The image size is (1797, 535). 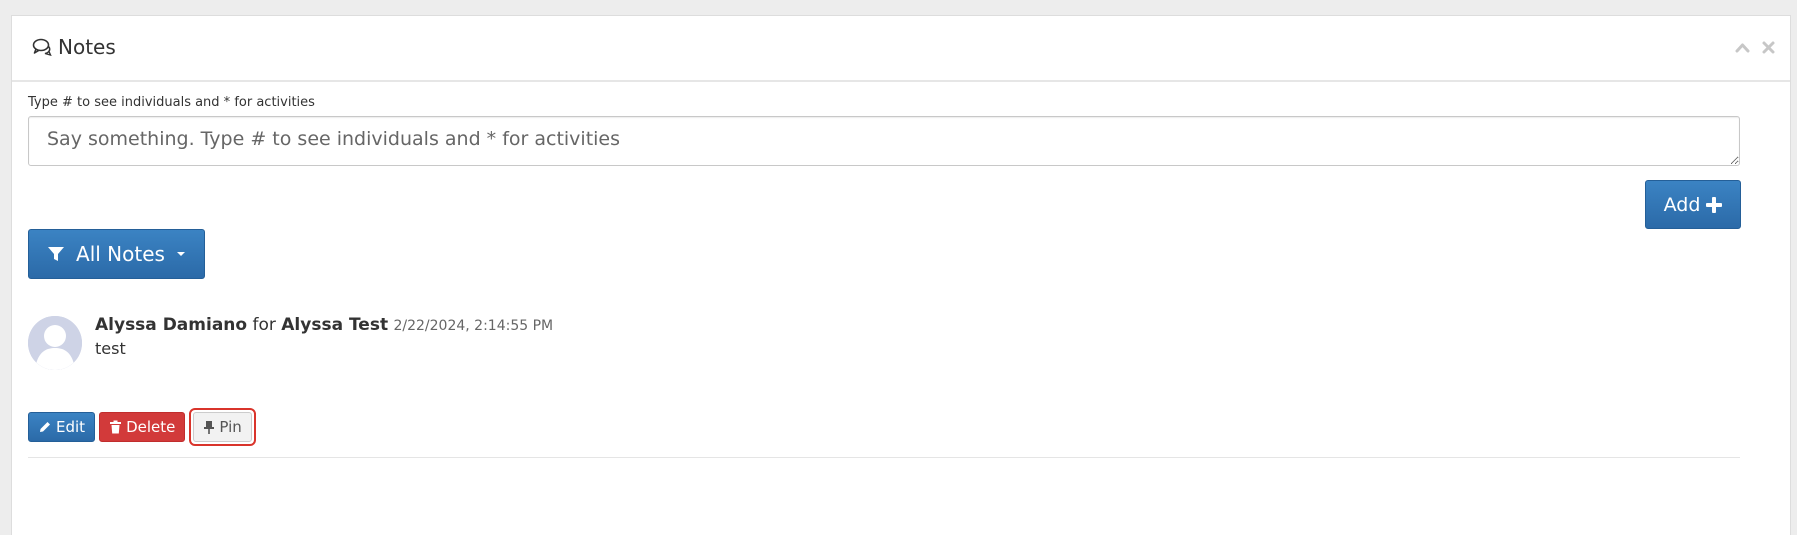 I want to click on filter-label: All Notes, so click(x=120, y=254).